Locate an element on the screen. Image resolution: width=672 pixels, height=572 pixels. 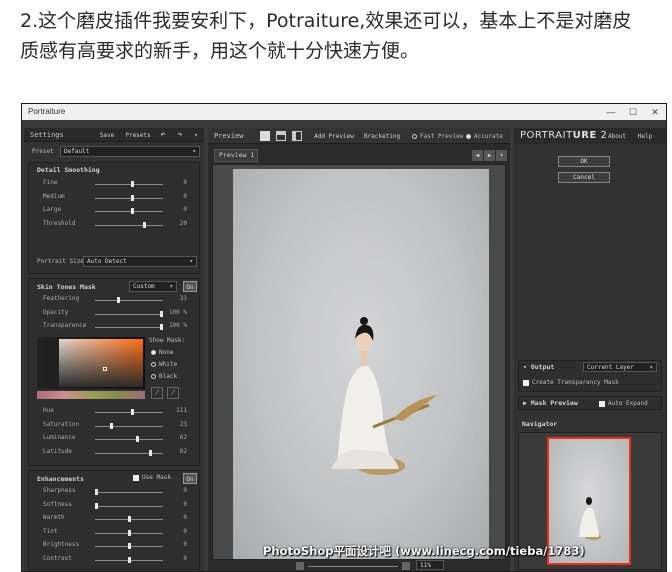
eyedropper-minus-icon: ⁄ is located at coordinates (173, 393).